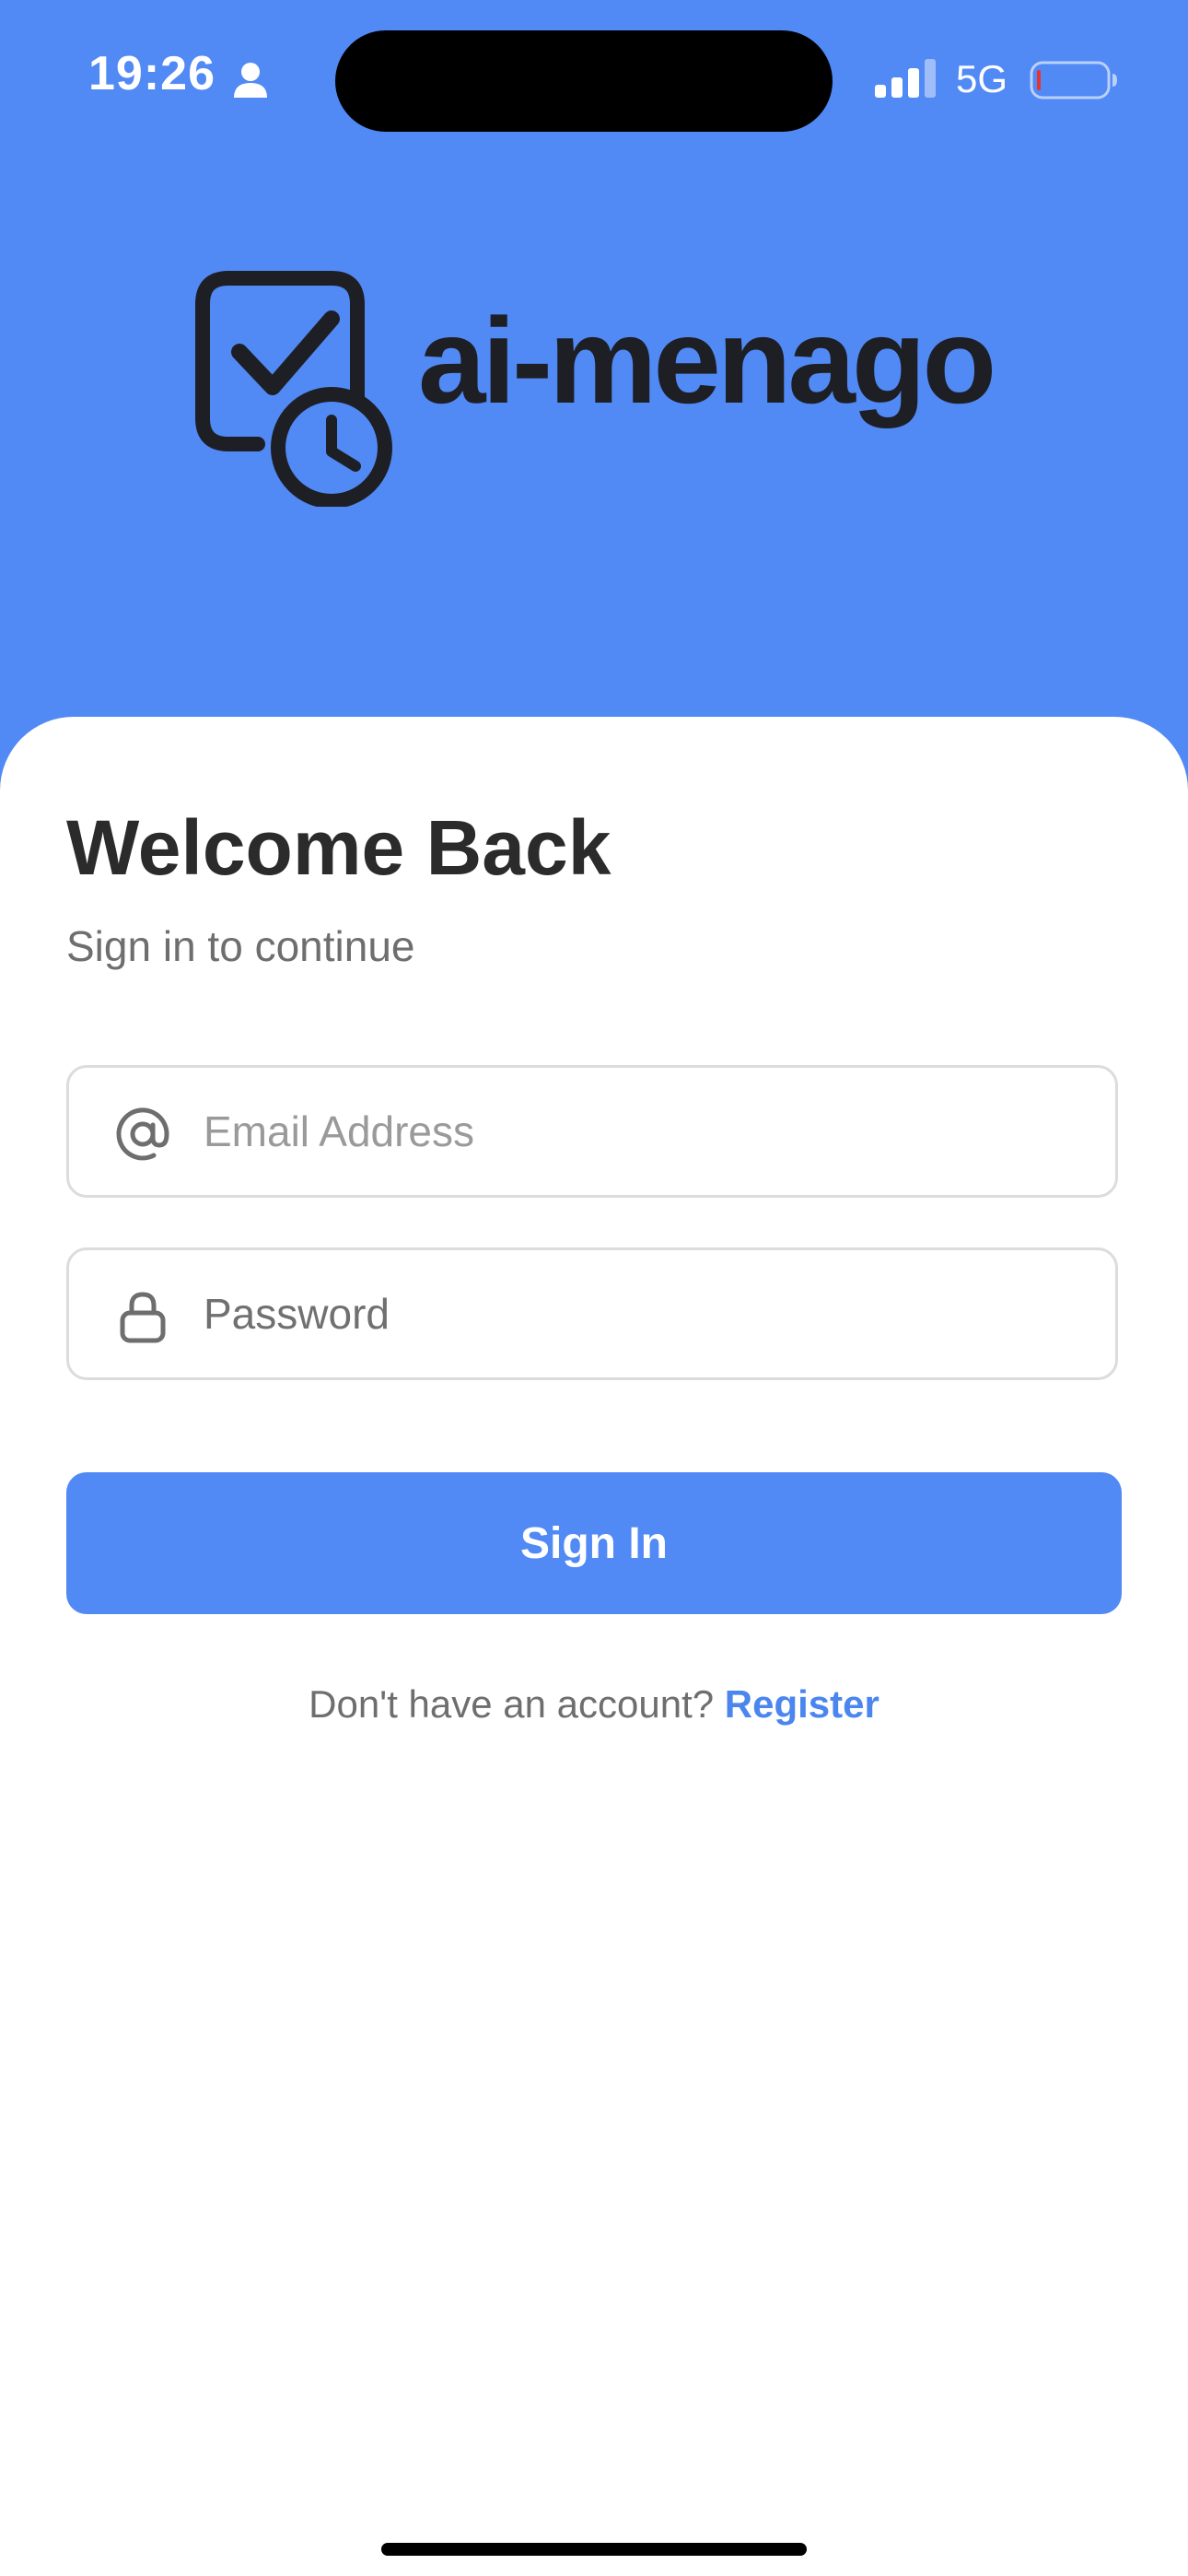 Image resolution: width=1188 pixels, height=2576 pixels. I want to click on page-title: Welcome Back, so click(338, 848).